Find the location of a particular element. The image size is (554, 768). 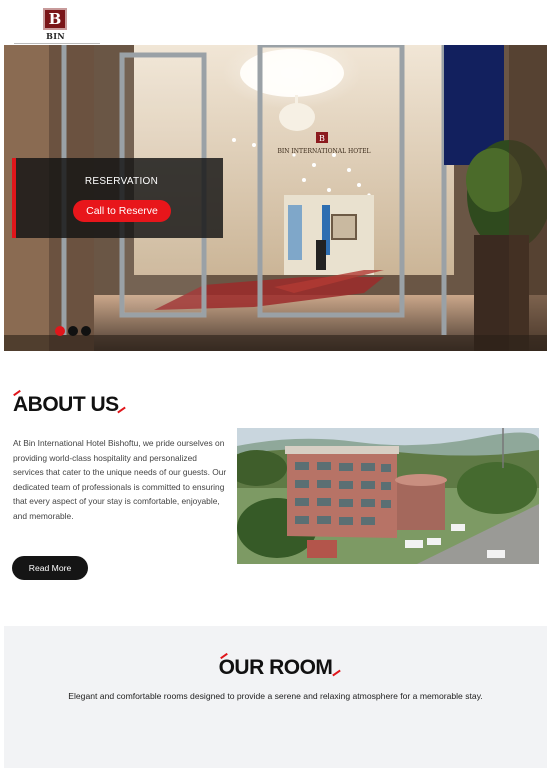

reservation-panel: RESERVATION Call to Reserve is located at coordinates (117, 198).